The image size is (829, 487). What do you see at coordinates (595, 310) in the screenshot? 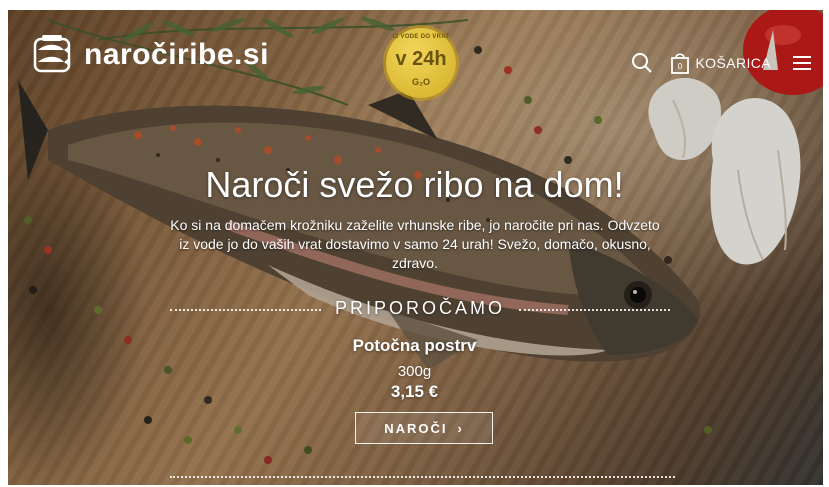
I see `divider-right` at bounding box center [595, 310].